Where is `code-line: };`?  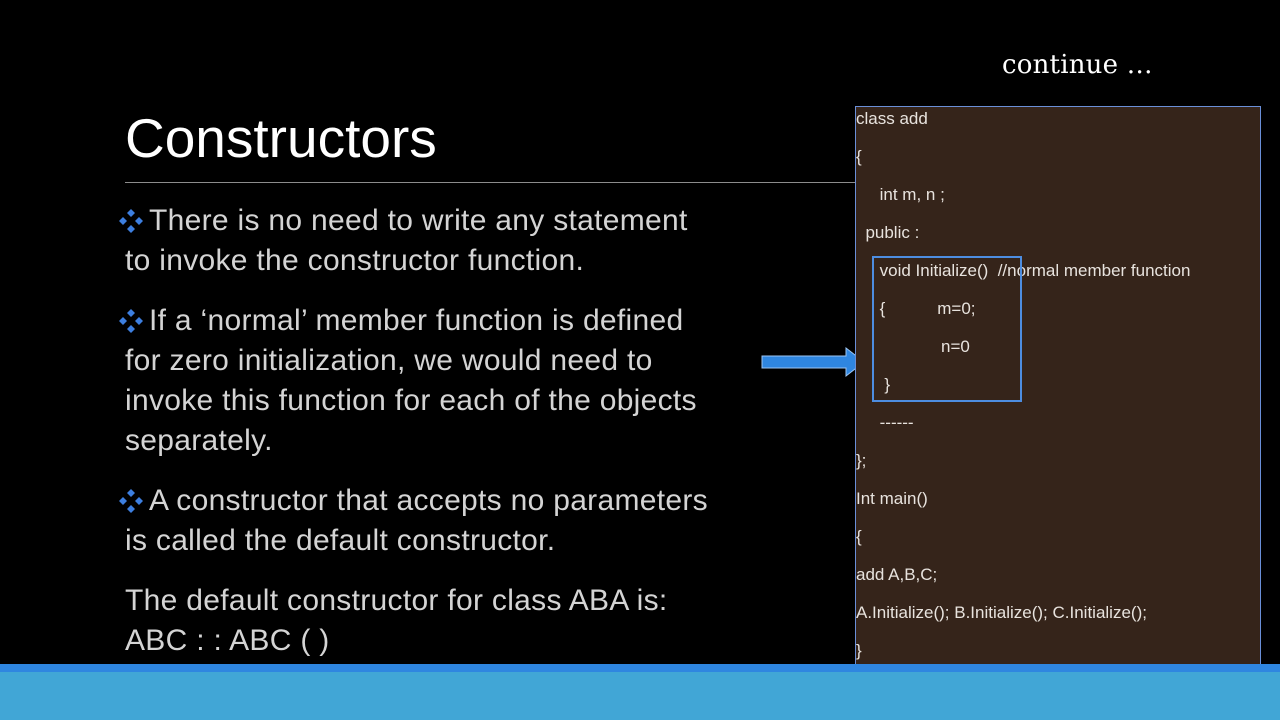
code-line: }; is located at coordinates (861, 460).